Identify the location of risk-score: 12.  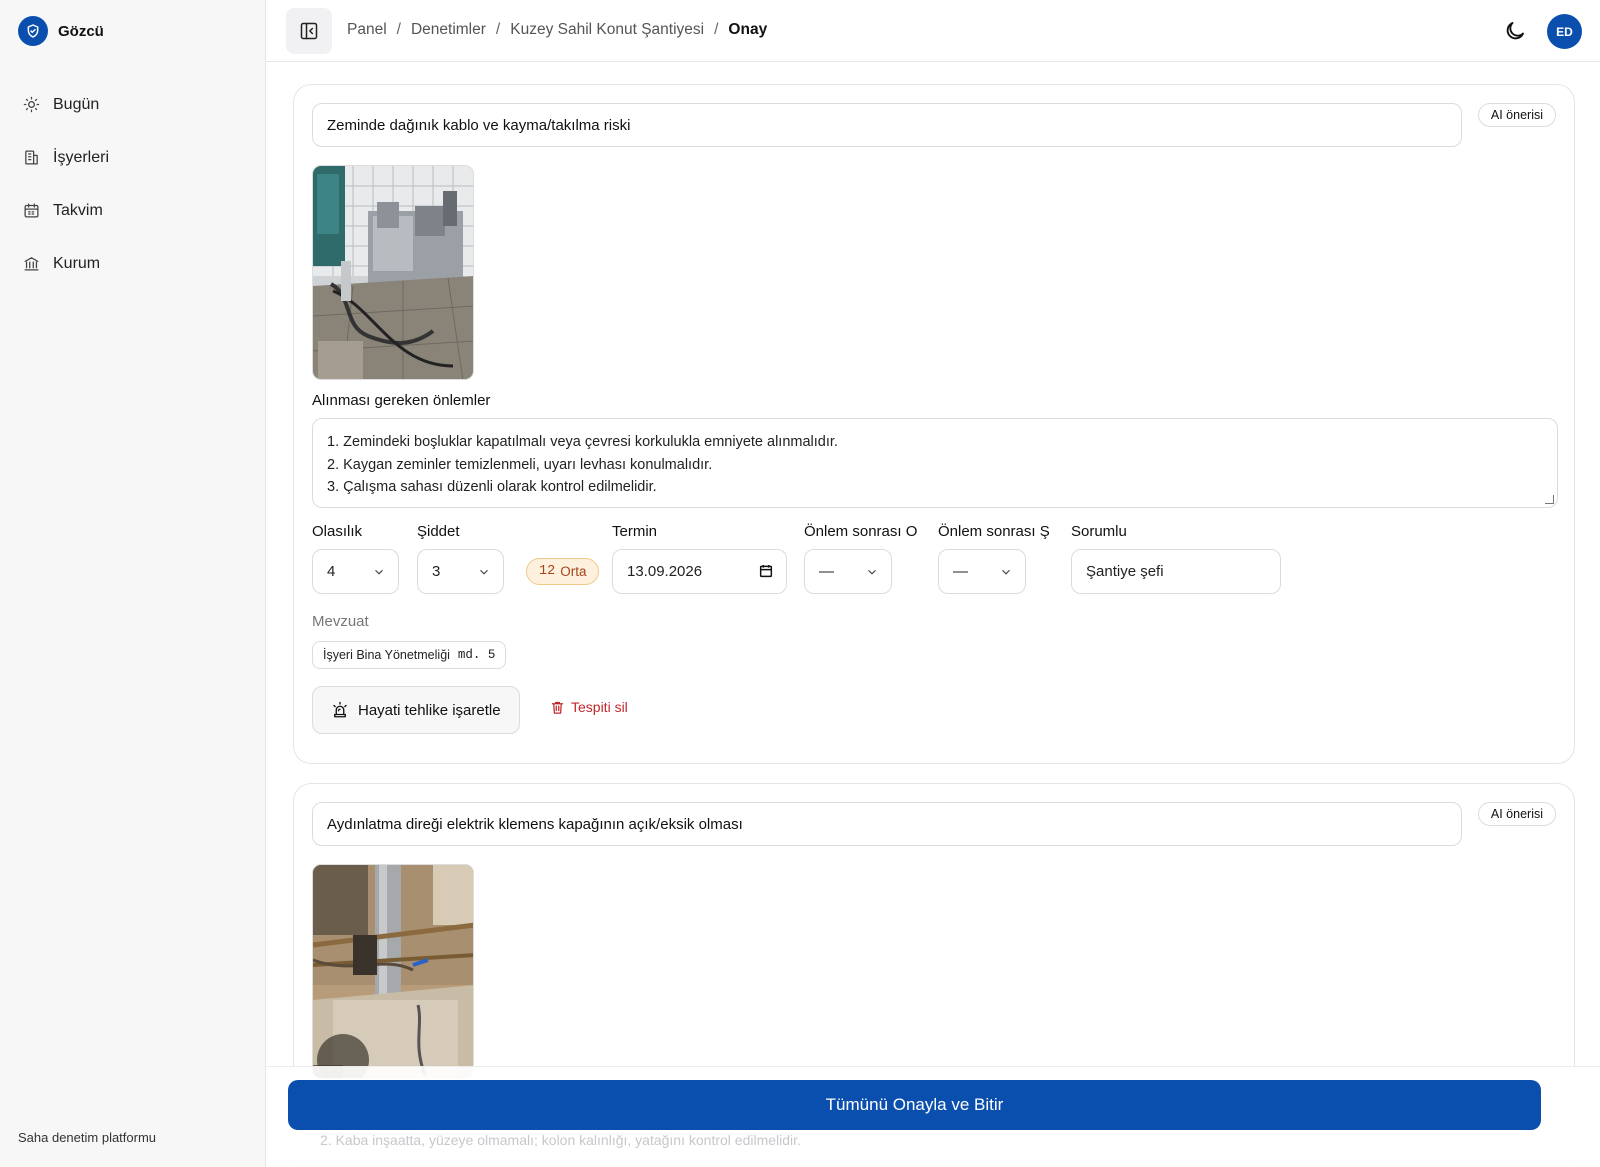
(547, 571).